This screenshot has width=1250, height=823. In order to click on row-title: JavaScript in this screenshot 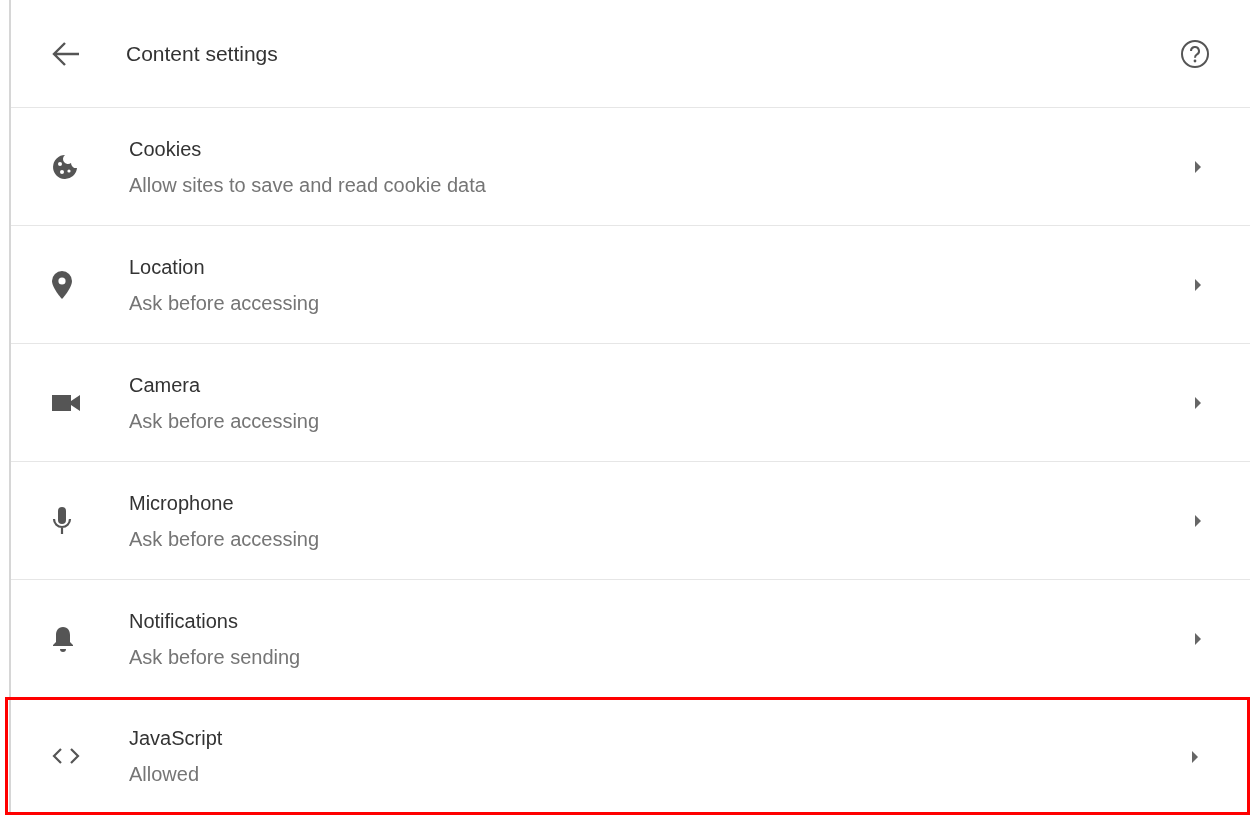, I will do `click(176, 738)`.